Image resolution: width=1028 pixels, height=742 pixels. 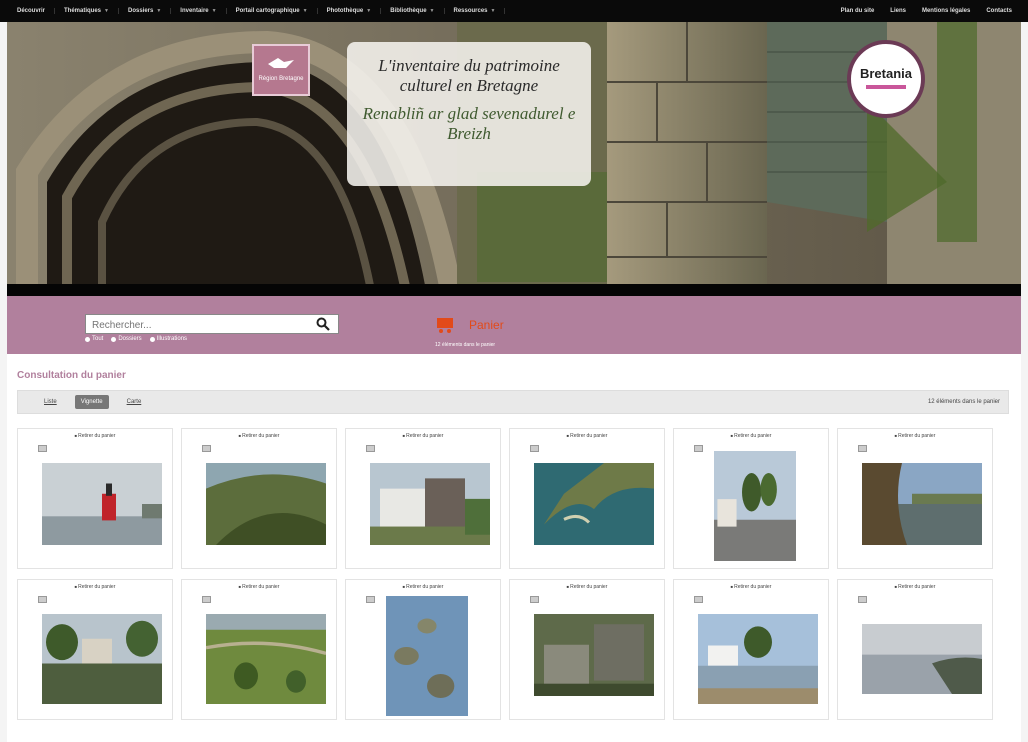 I want to click on nav-item-1: Thématiques ▼, so click(x=87, y=11).